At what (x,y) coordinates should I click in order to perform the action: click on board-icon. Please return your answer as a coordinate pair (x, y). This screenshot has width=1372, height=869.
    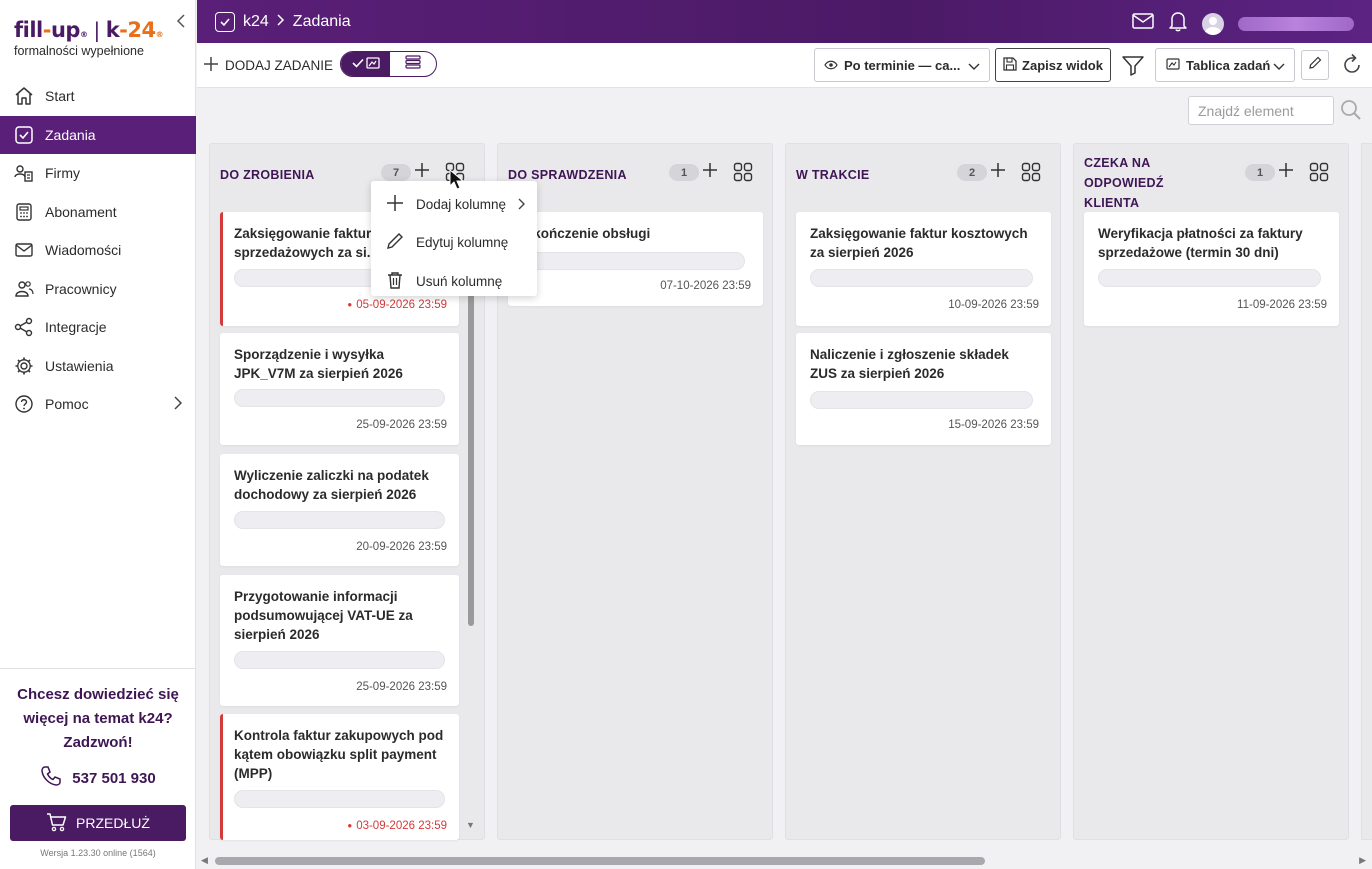
    Looking at the image, I should click on (372, 64).